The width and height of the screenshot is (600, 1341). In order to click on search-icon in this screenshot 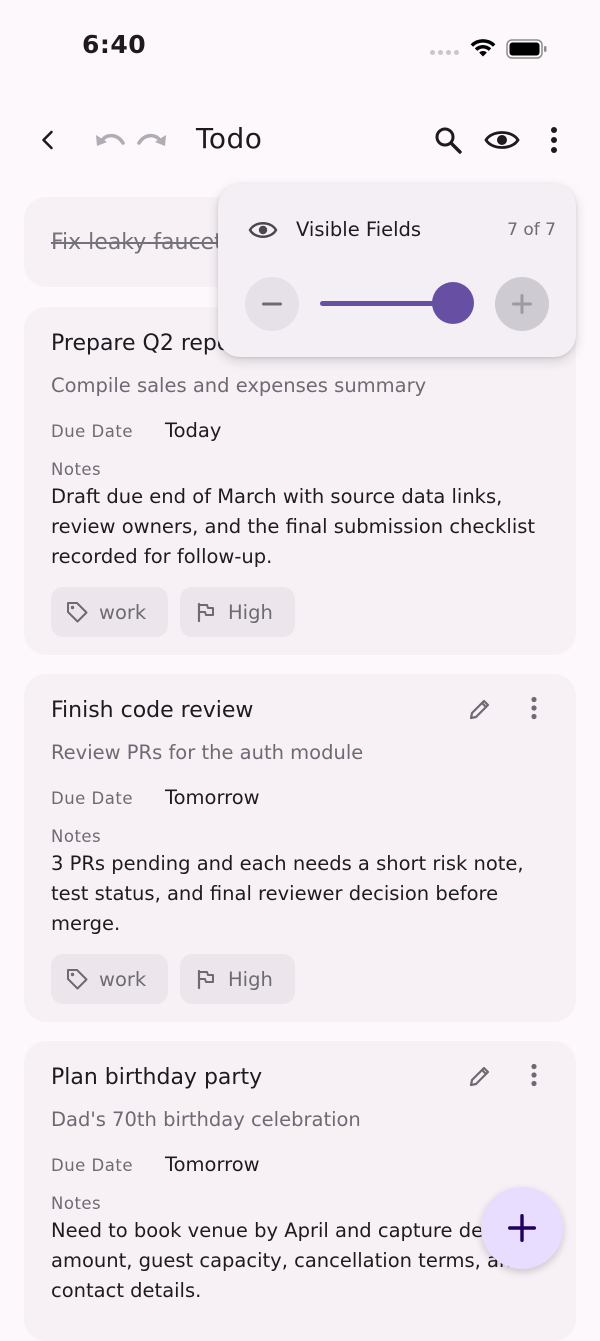, I will do `click(448, 140)`.